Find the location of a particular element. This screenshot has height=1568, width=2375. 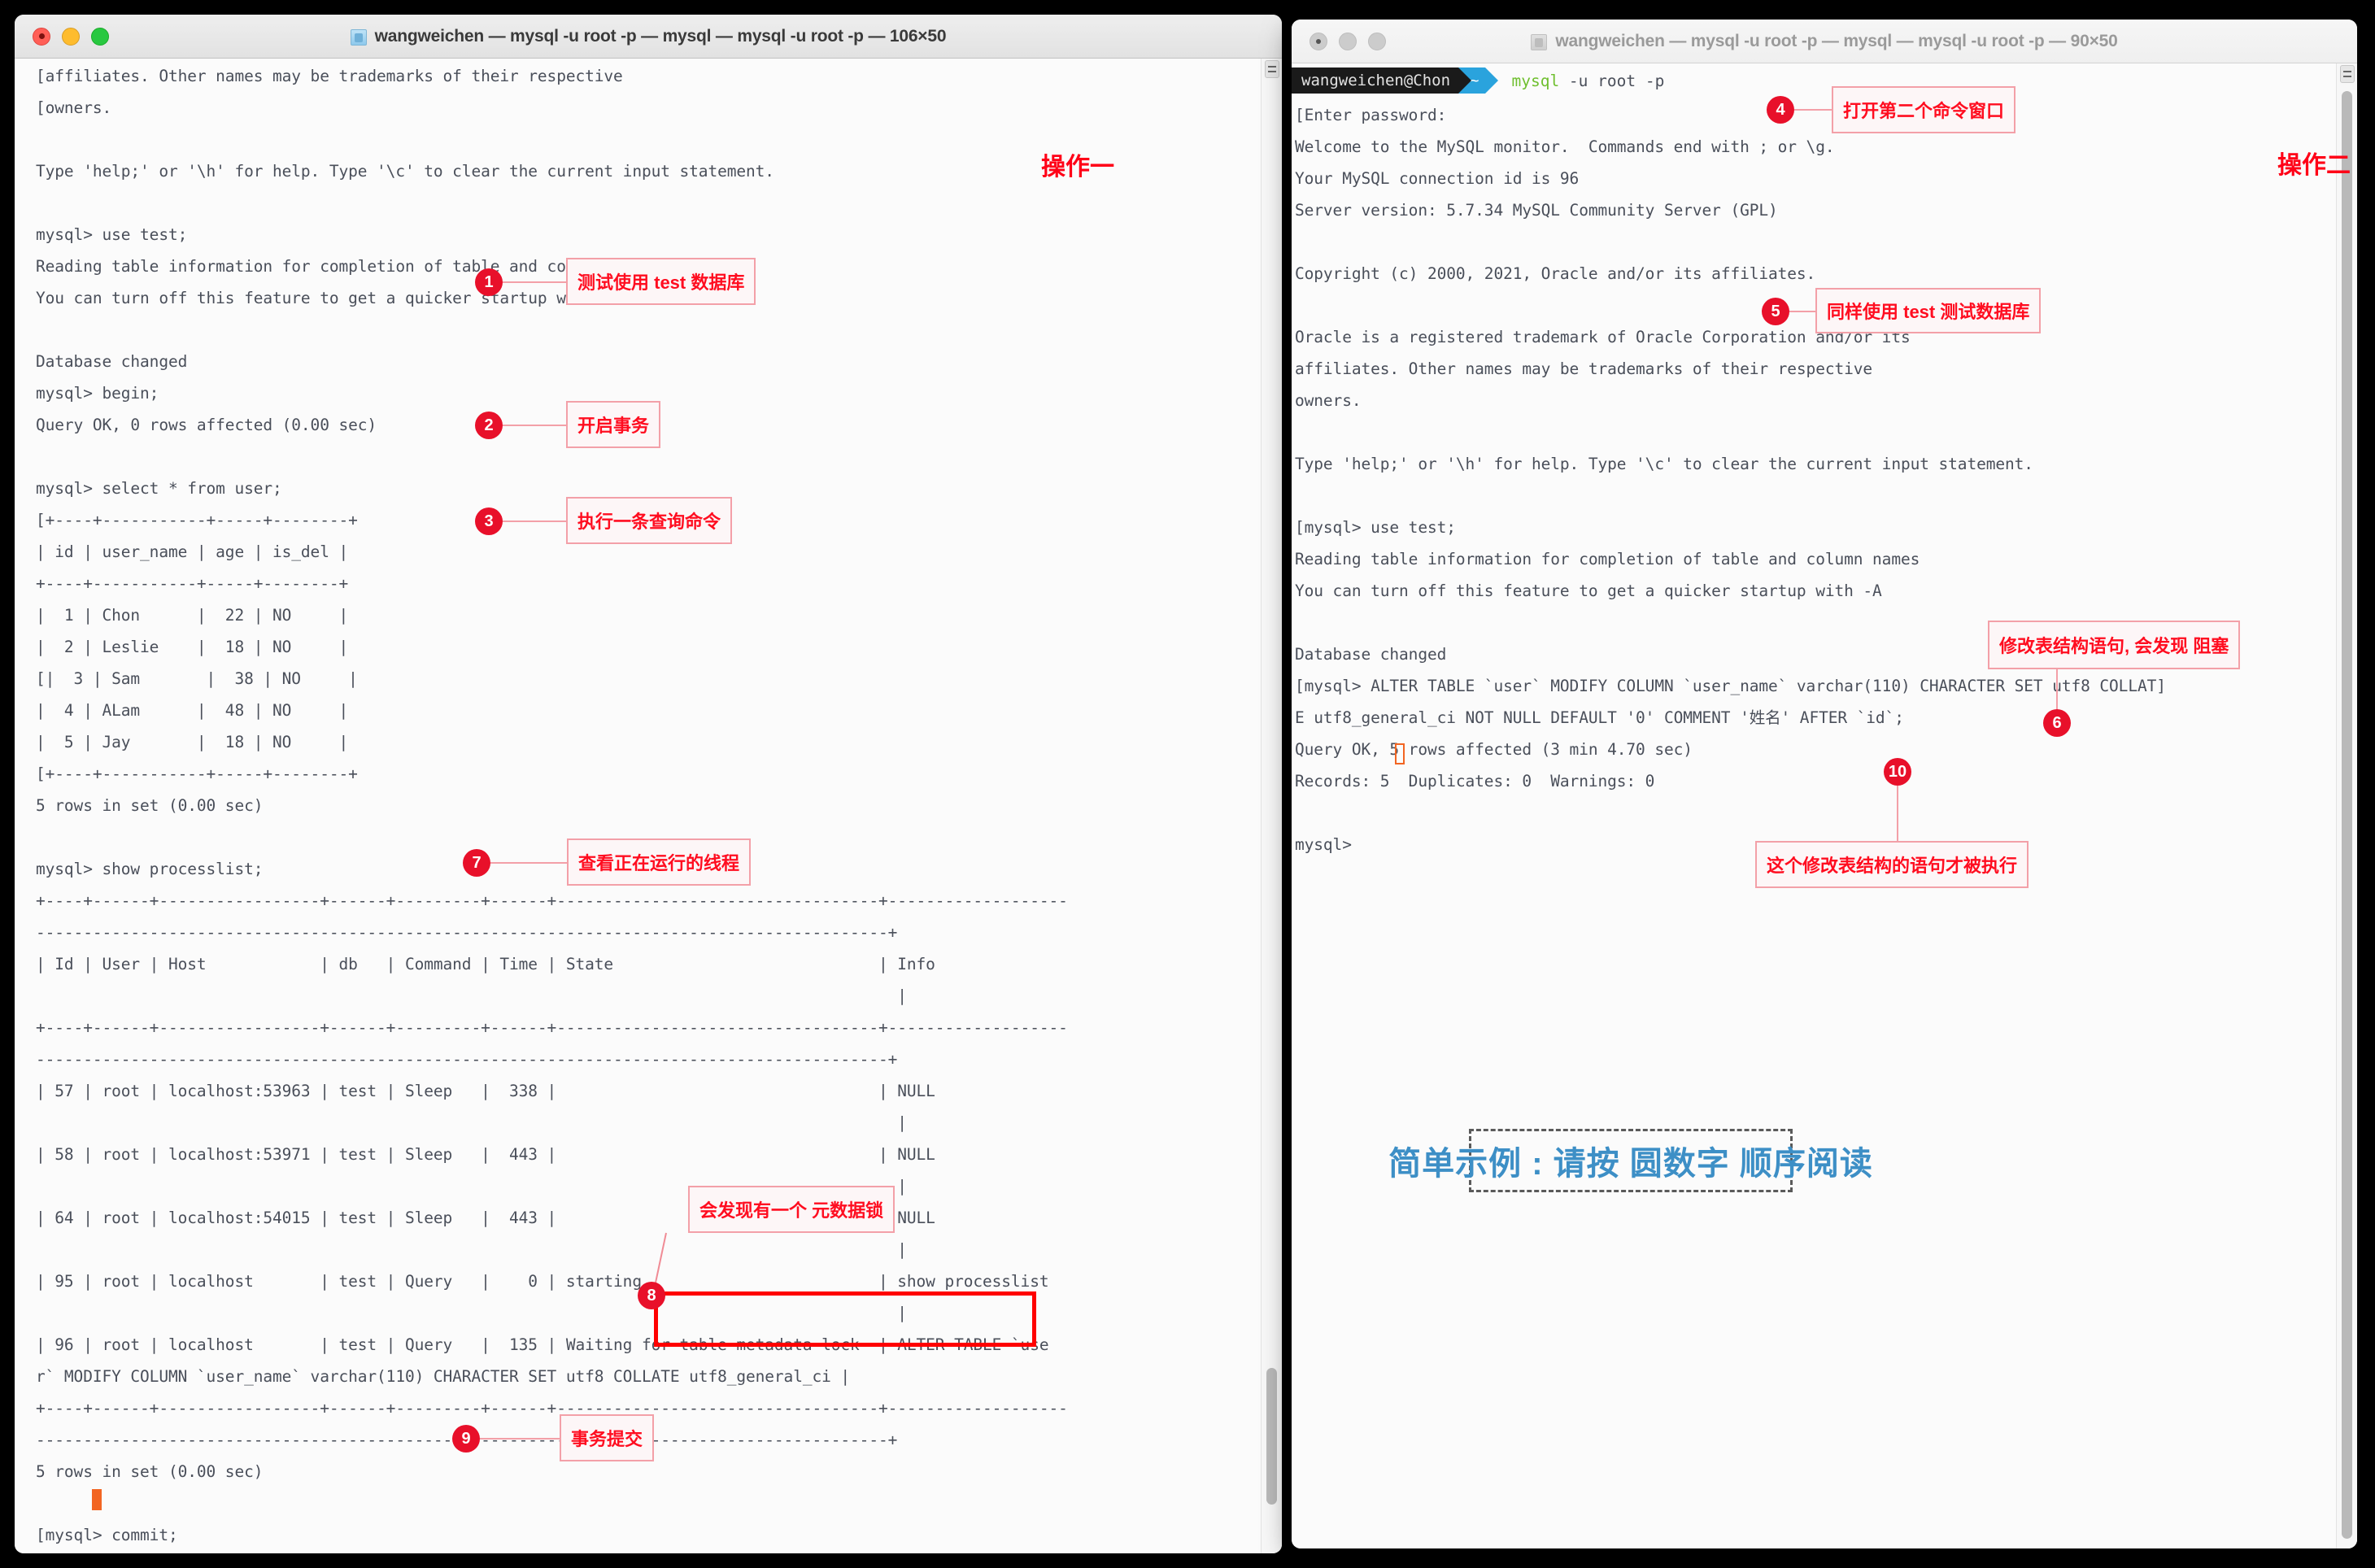

prompt-user-host: wangweichen@Chon is located at coordinates (1375, 81).